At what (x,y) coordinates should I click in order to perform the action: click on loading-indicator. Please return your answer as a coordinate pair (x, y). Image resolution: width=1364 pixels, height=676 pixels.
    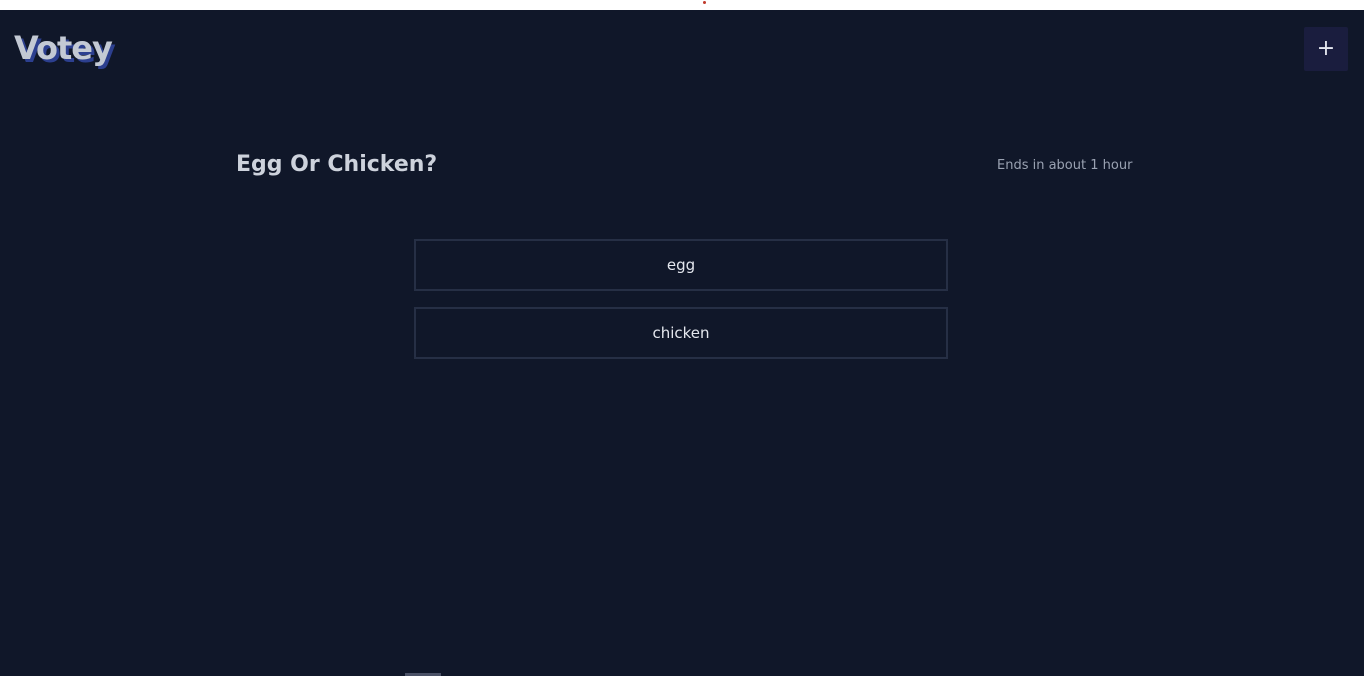
    Looking at the image, I should click on (704, 2).